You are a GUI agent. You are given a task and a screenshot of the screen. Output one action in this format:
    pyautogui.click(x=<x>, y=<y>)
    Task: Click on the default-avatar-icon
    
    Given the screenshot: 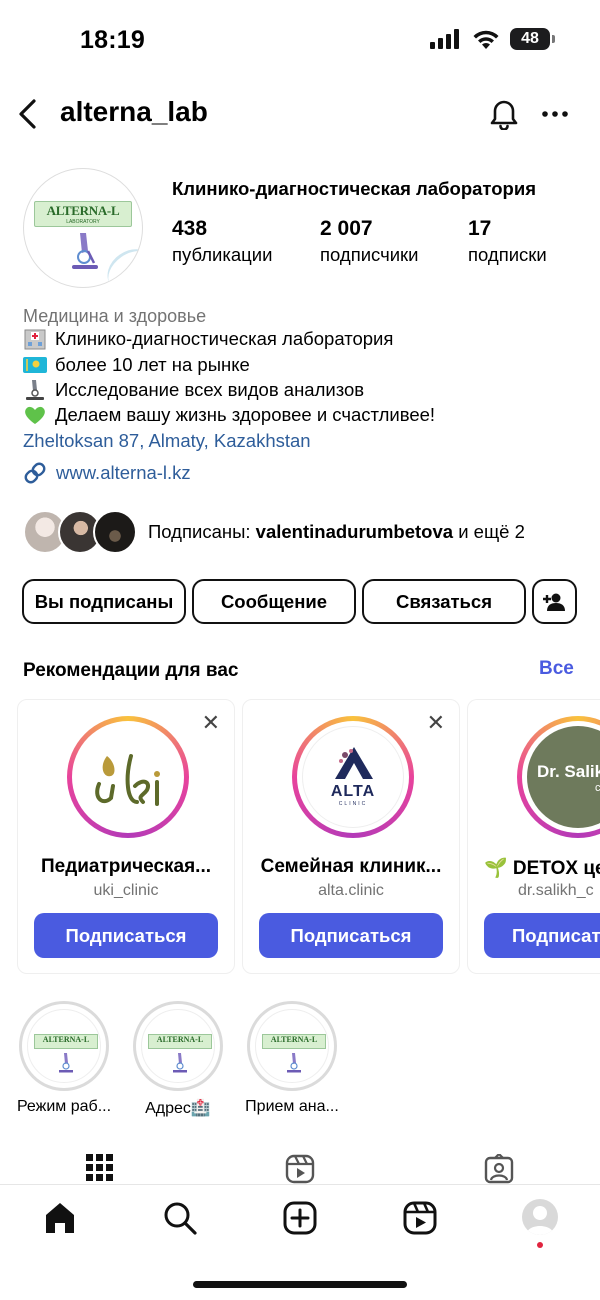 What is the action you would take?
    pyautogui.click(x=540, y=1220)
    